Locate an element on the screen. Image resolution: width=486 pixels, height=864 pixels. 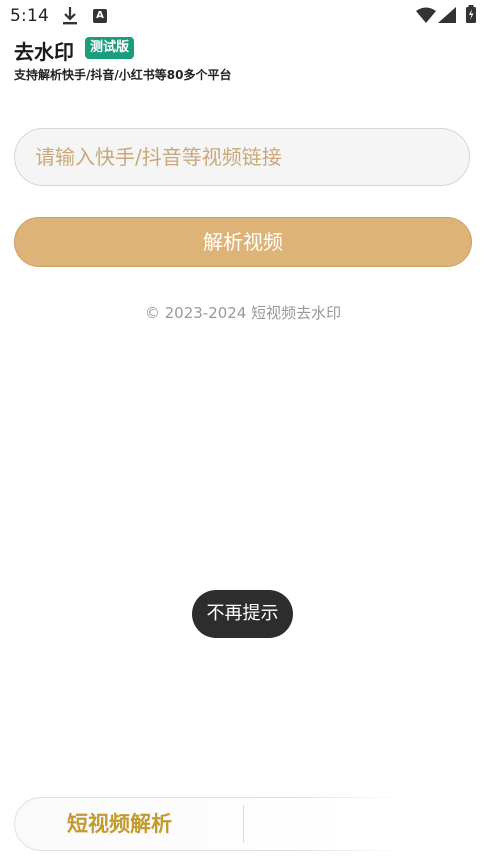
video-url-input is located at coordinates (242, 157).